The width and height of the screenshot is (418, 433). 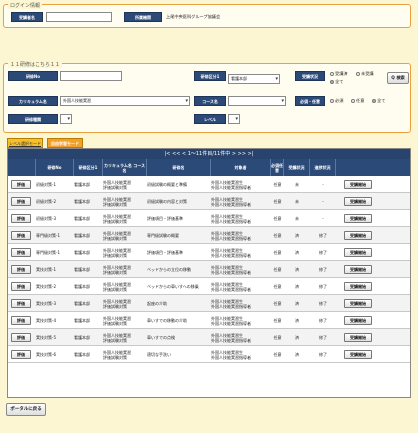 What do you see at coordinates (48, 235) in the screenshot?
I see `subject-no-cell: 専門級対策-1` at bounding box center [48, 235].